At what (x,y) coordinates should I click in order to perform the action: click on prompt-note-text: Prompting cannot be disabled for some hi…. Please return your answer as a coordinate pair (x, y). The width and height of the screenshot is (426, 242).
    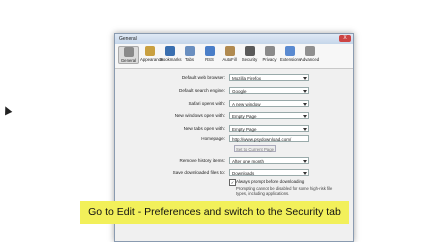
    Looking at the image, I should click on (284, 191).